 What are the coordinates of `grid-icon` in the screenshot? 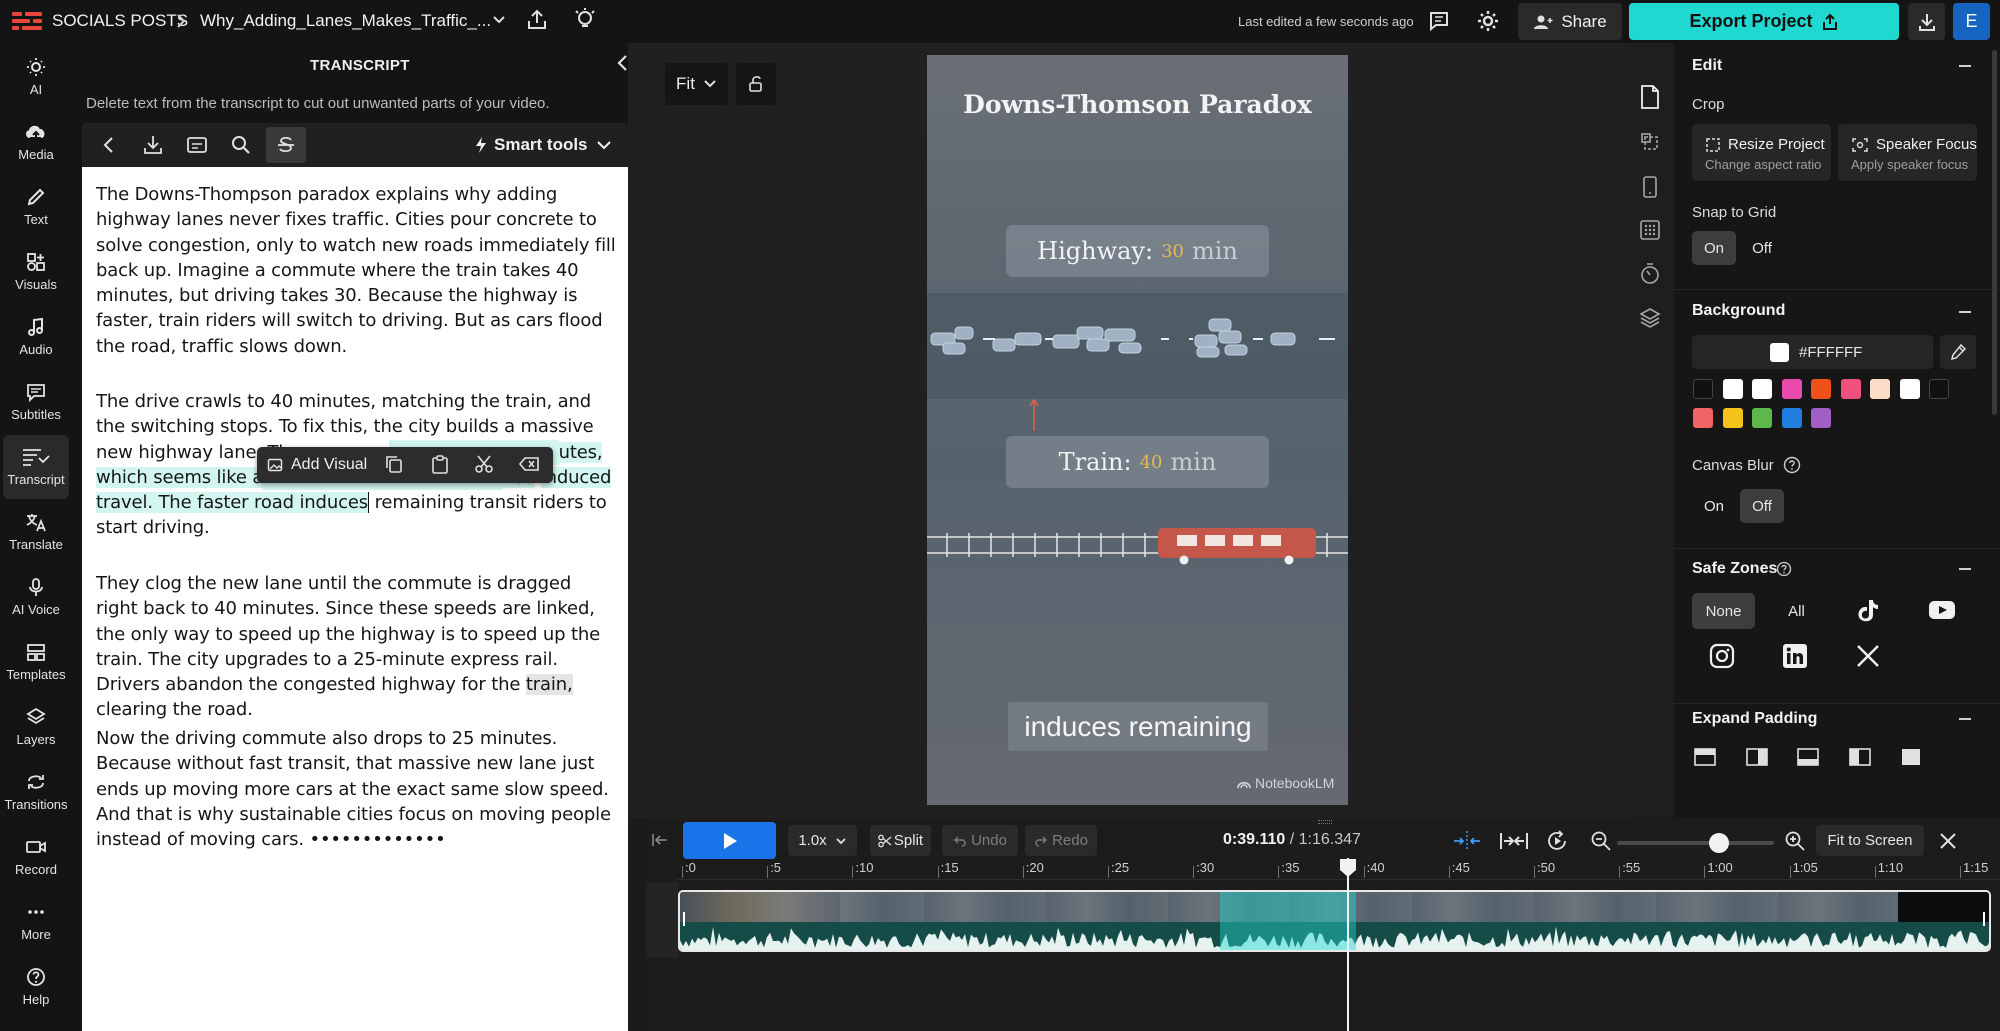 It's located at (1650, 230).